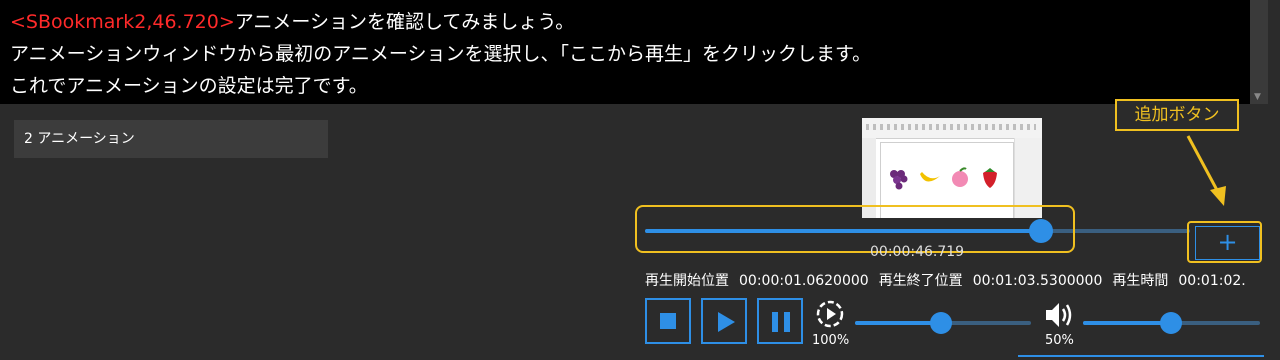 The image size is (1280, 360). What do you see at coordinates (1059, 315) in the screenshot?
I see `volume-icon` at bounding box center [1059, 315].